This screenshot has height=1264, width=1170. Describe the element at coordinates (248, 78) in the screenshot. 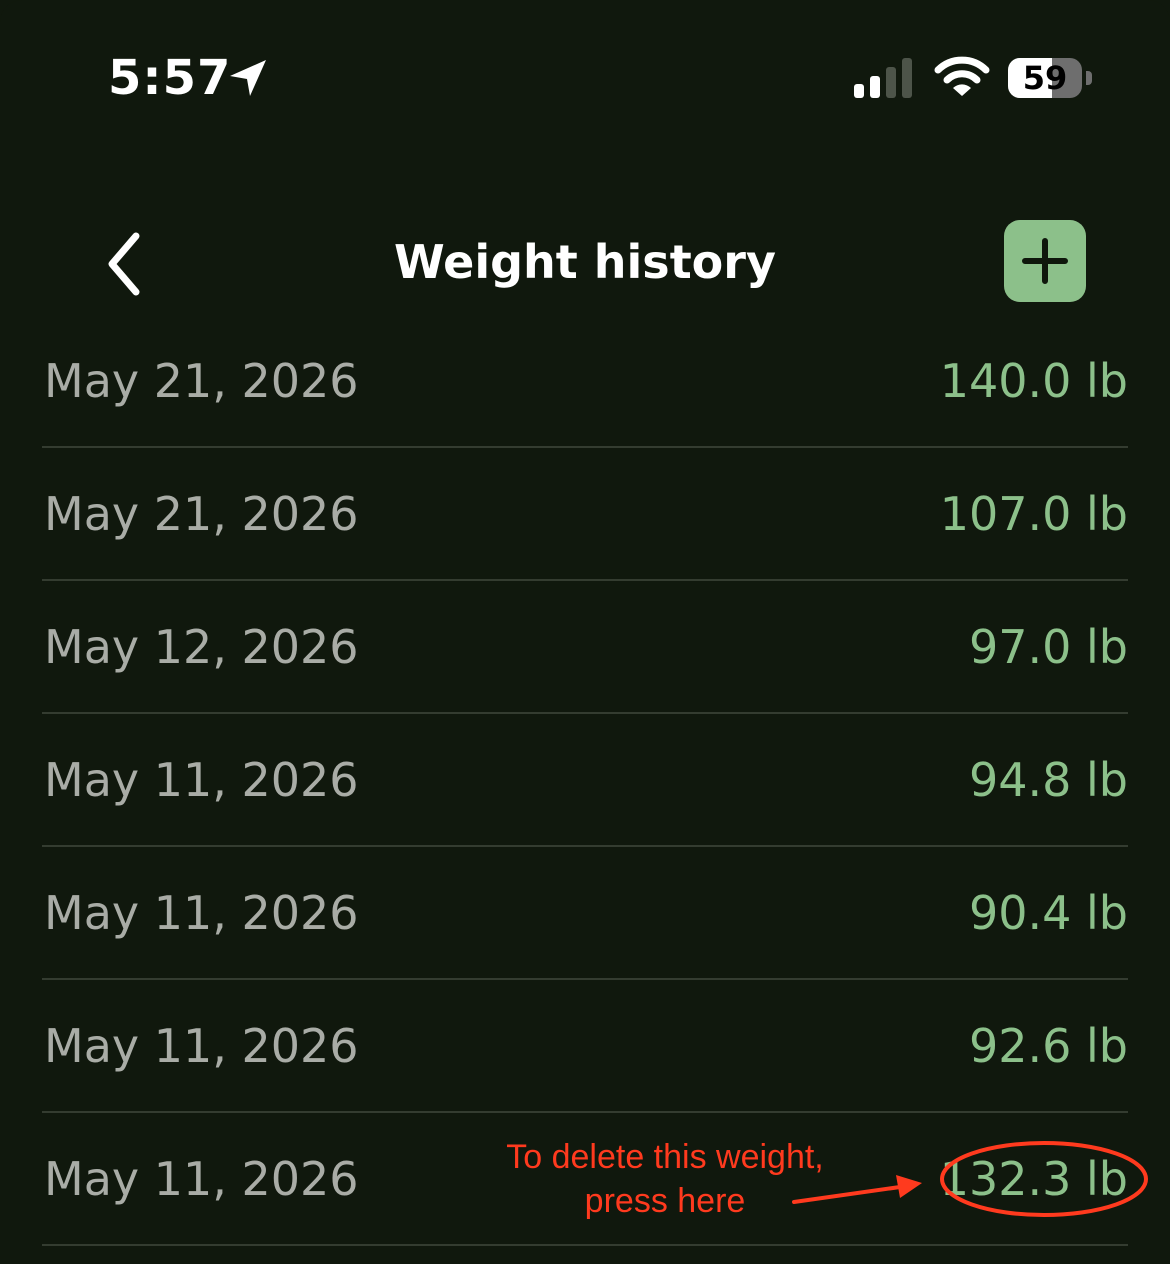

I see `location-arrow-icon` at that location.